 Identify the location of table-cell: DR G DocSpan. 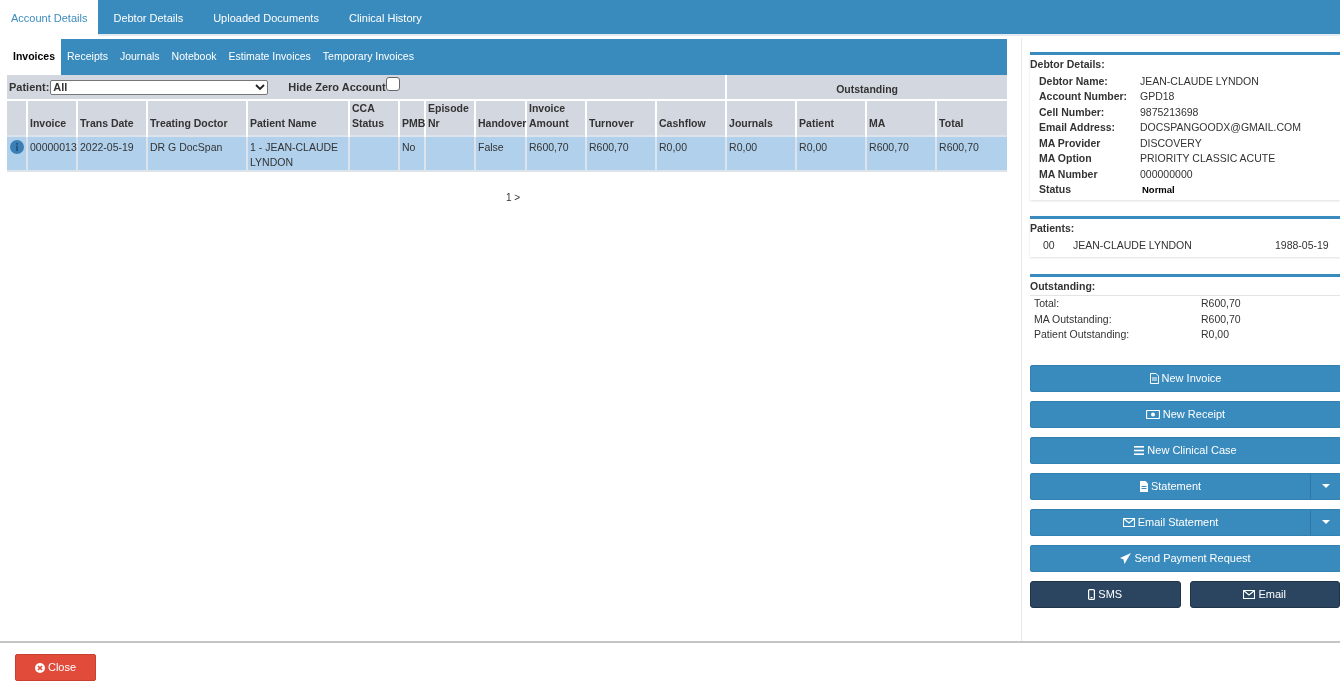
(186, 147).